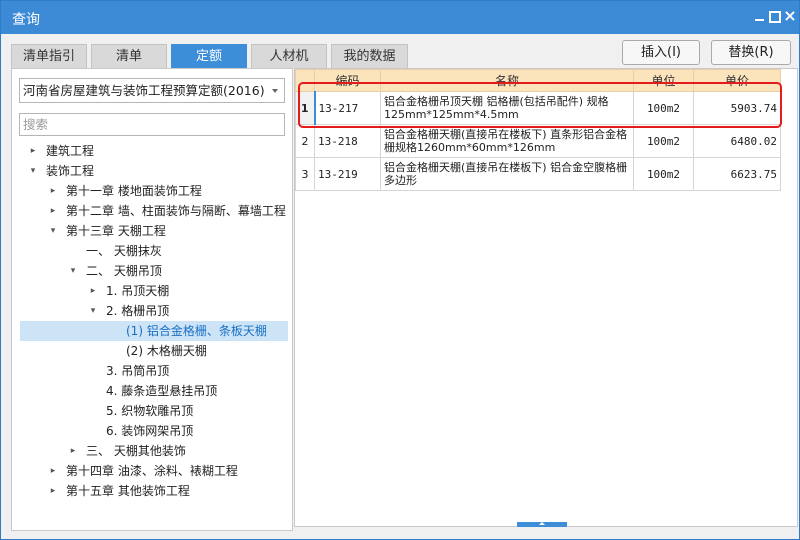 The height and width of the screenshot is (540, 800). Describe the element at coordinates (507, 108) in the screenshot. I see `row-name: 铝合金格栅吊顶天棚 铝格栅(包括吊配件) 规格125mm*125mm*4.5mm` at that location.